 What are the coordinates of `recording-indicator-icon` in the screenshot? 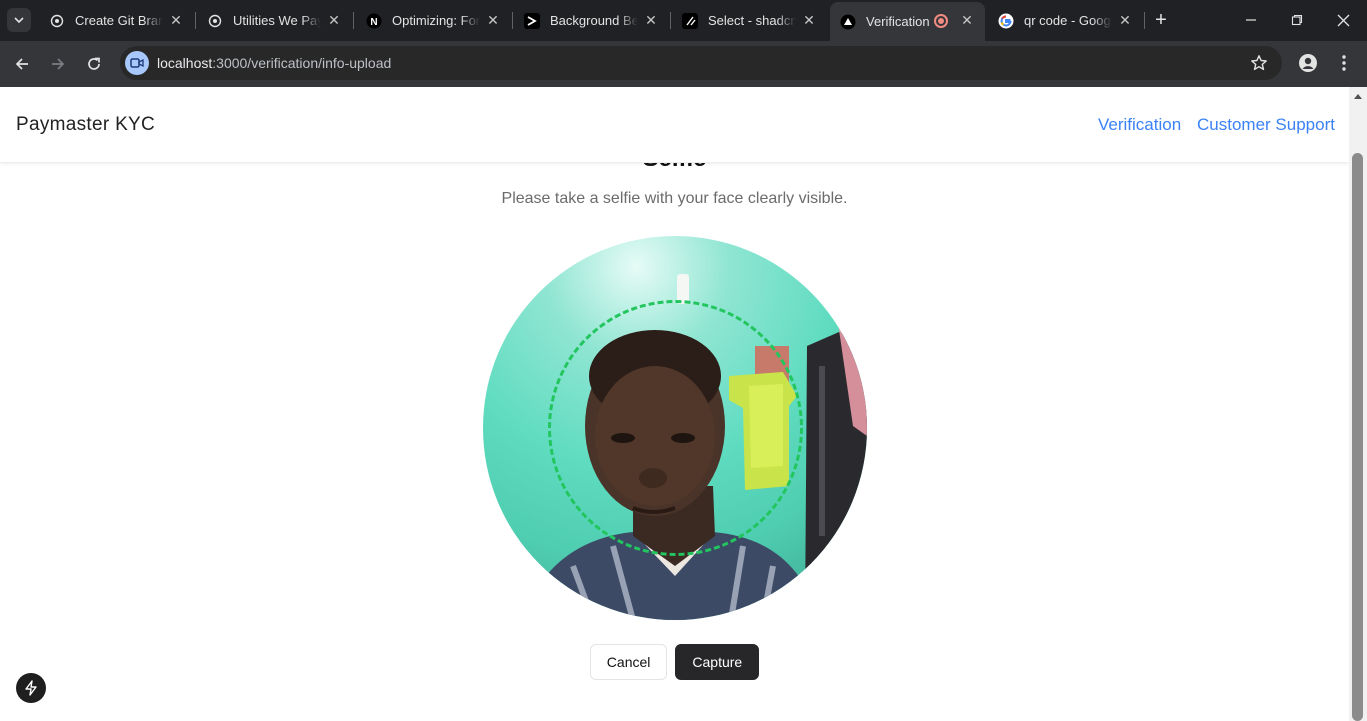 It's located at (941, 21).